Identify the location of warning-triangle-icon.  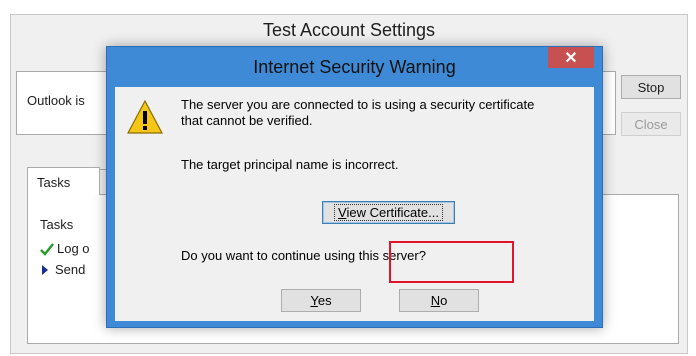
(145, 117).